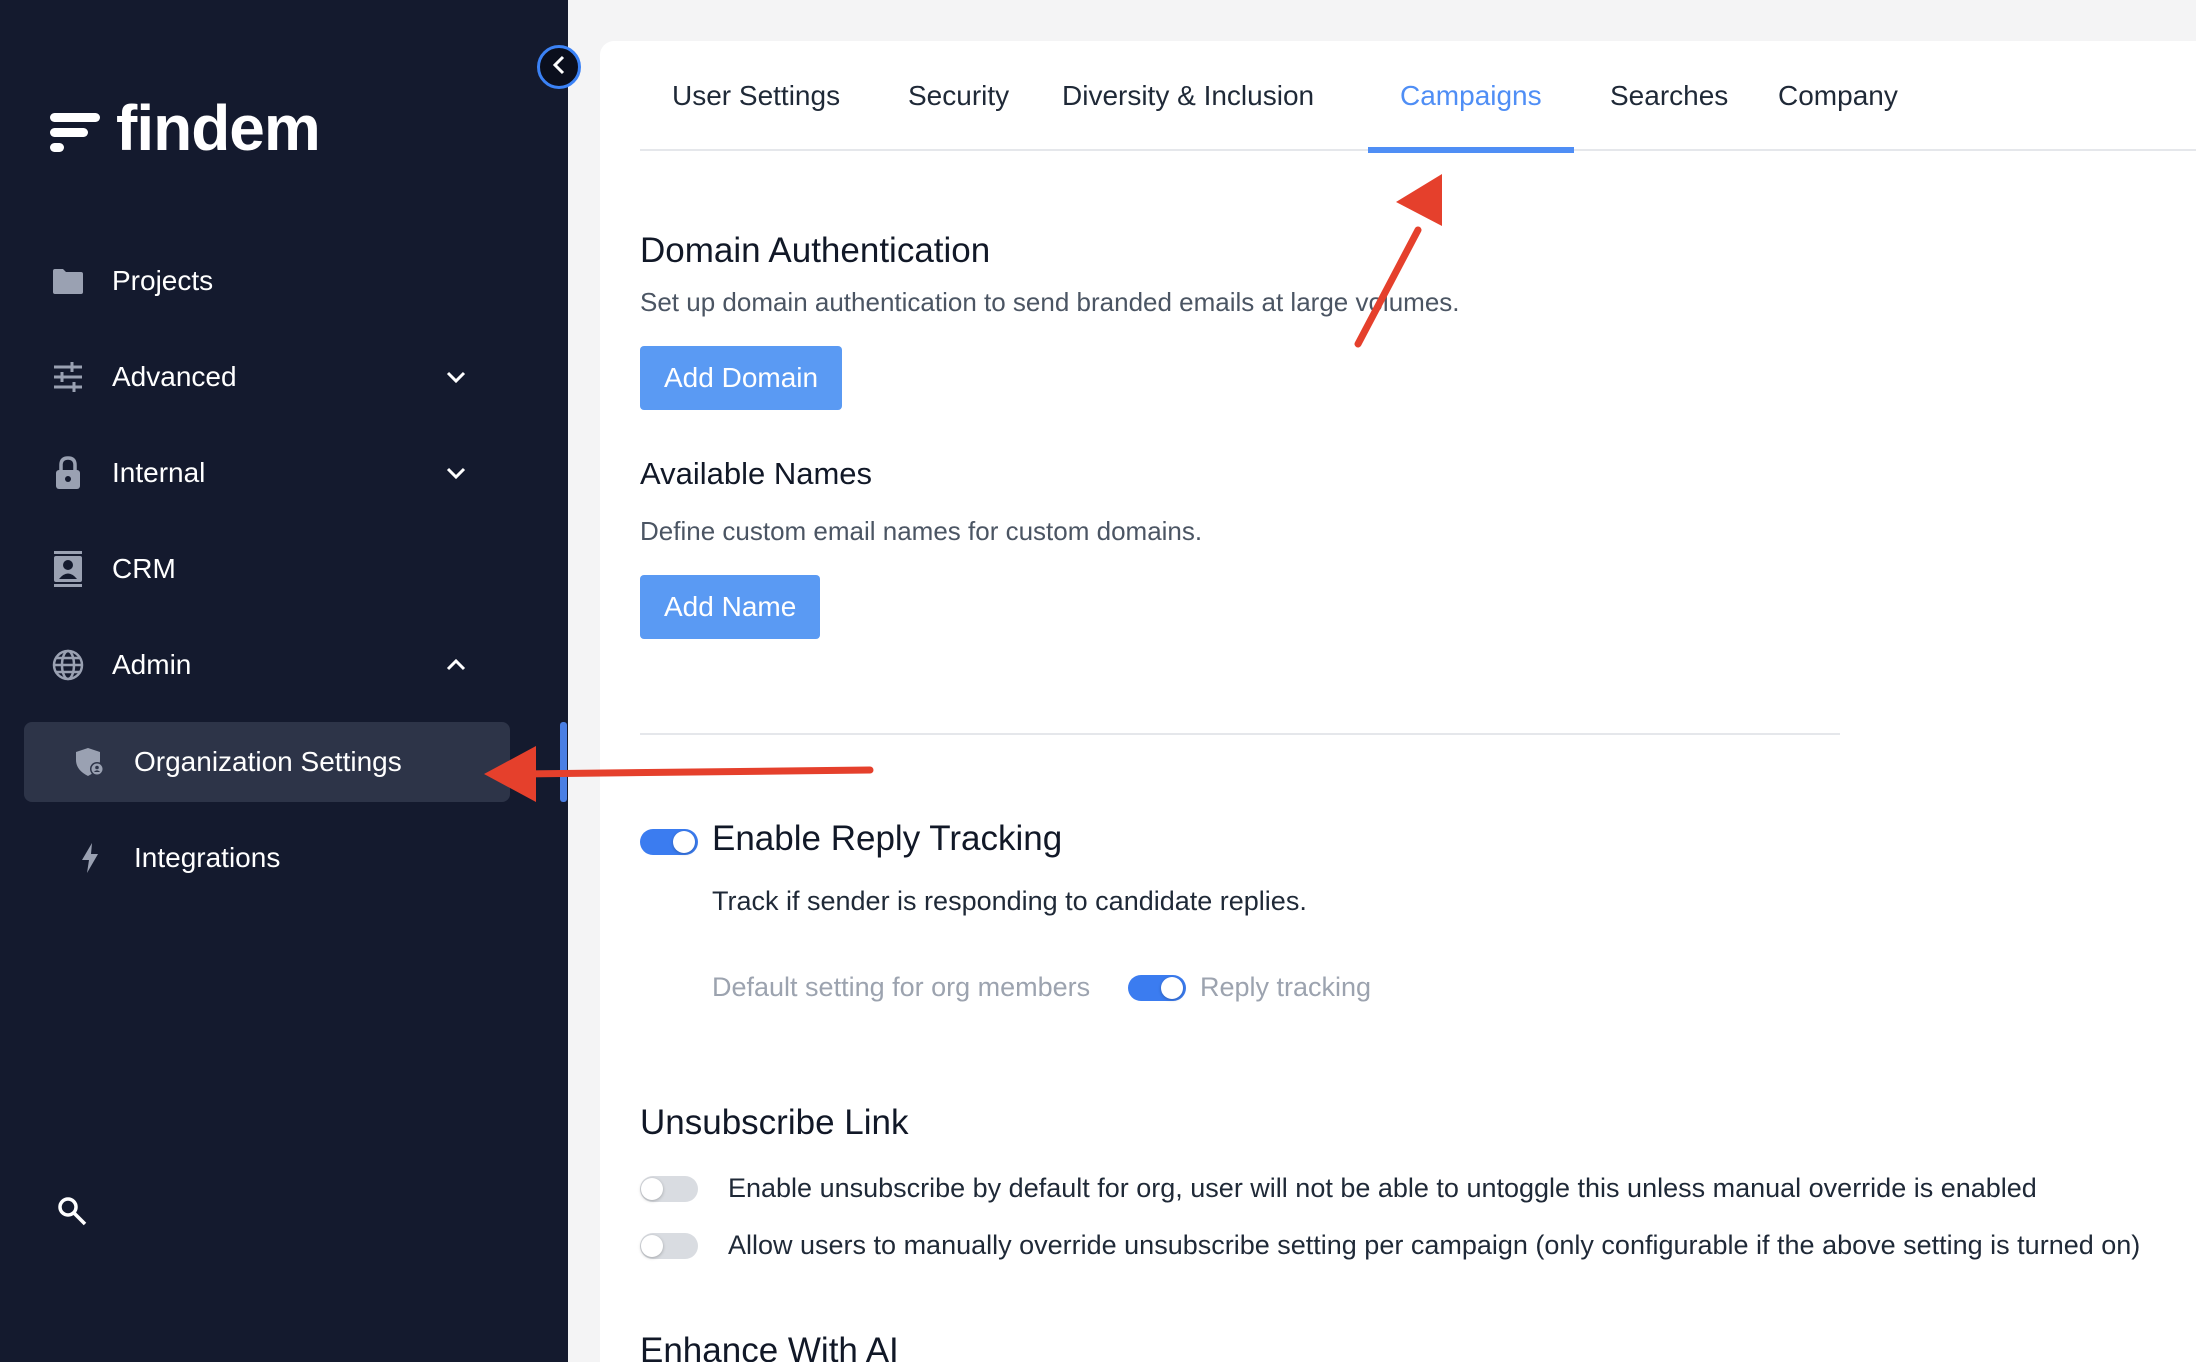 The image size is (2196, 1362). I want to click on findem-logo: findem, so click(185, 128).